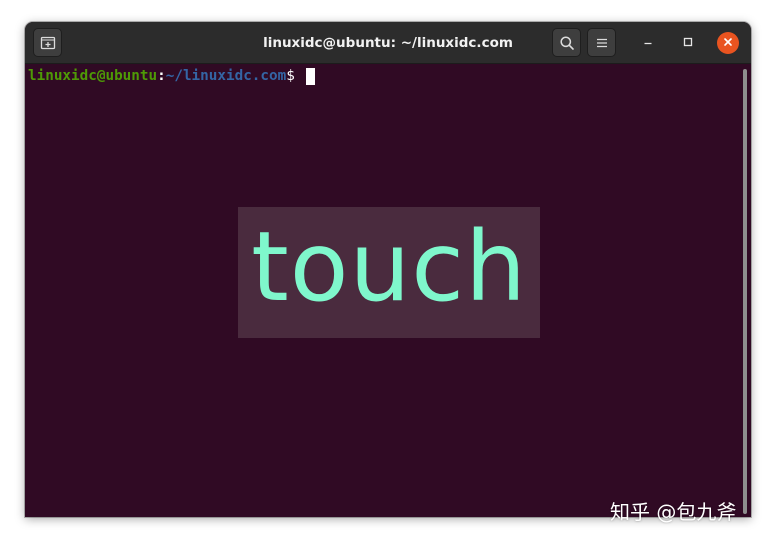  I want to click on command-caption: touch, so click(389, 267).